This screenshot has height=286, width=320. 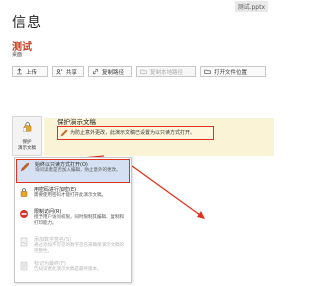 What do you see at coordinates (27, 23) in the screenshot?
I see `page-title: 信息` at bounding box center [27, 23].